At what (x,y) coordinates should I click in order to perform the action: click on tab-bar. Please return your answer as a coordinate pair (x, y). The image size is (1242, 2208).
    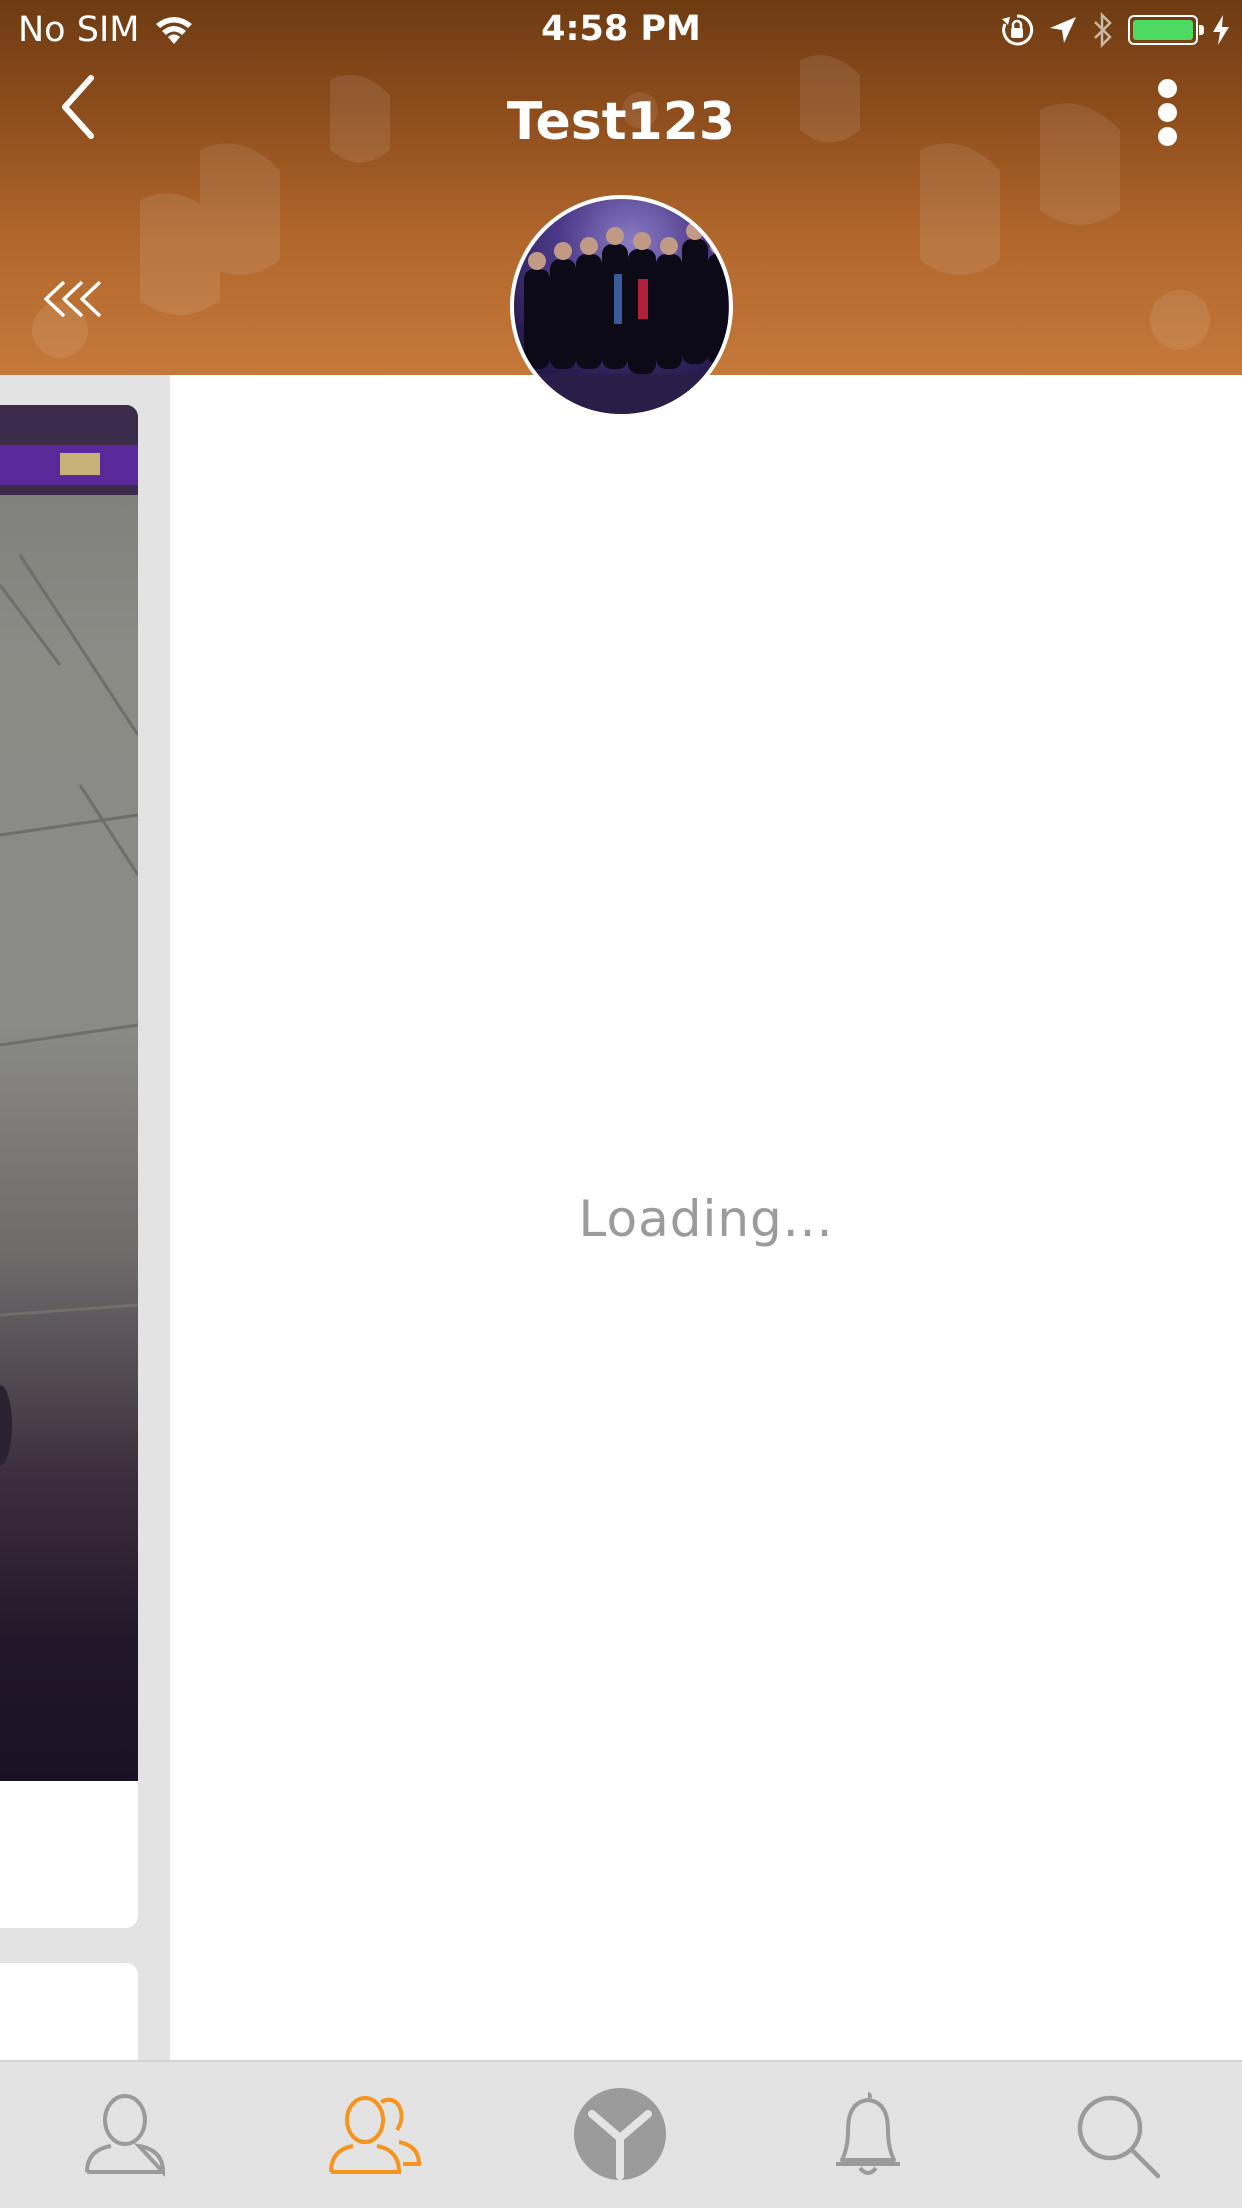
    Looking at the image, I should click on (621, 2134).